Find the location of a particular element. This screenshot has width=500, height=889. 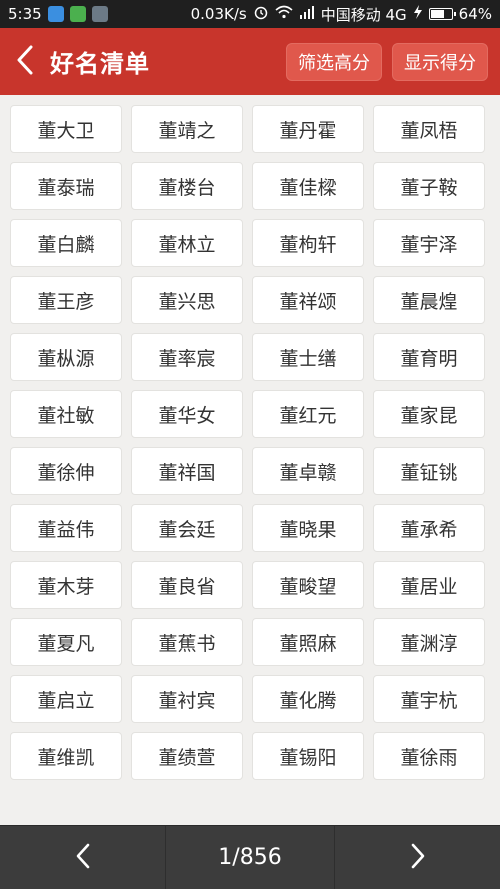

name-cell: 董居业 is located at coordinates (429, 585).